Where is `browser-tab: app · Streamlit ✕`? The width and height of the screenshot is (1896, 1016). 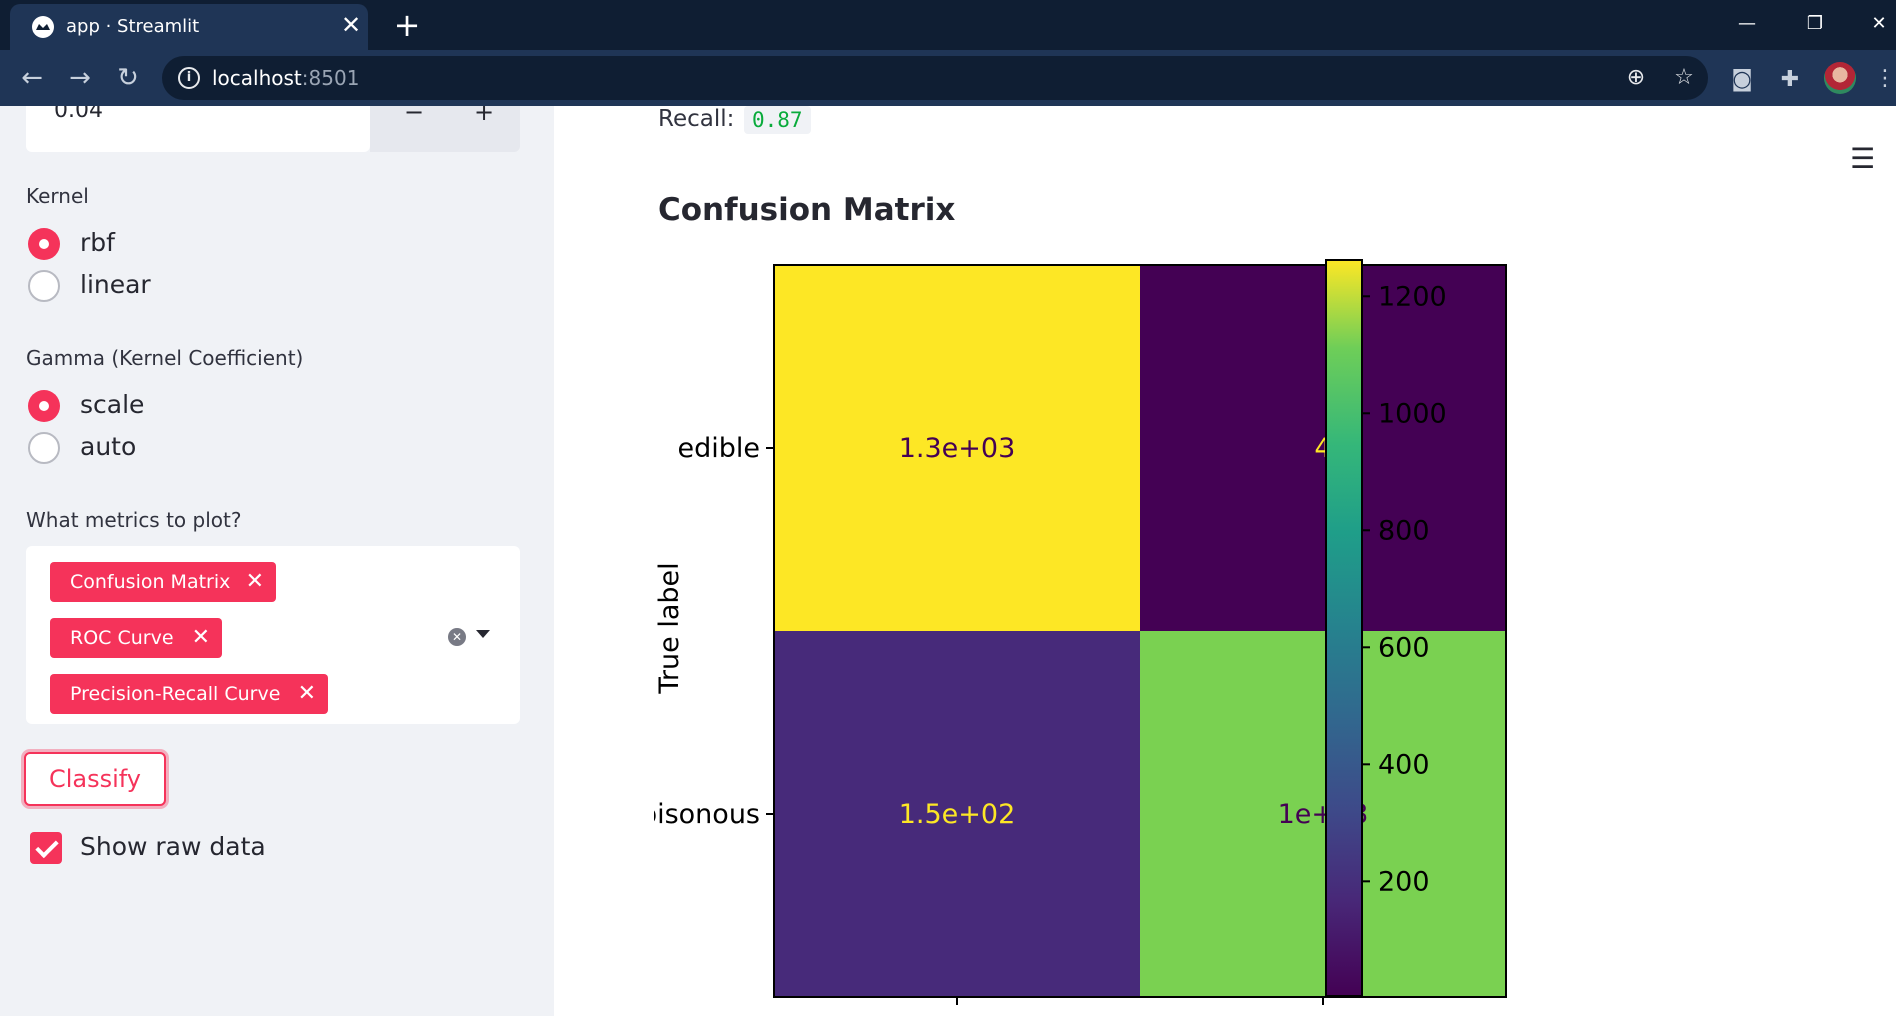
browser-tab: app · Streamlit ✕ is located at coordinates (189, 27).